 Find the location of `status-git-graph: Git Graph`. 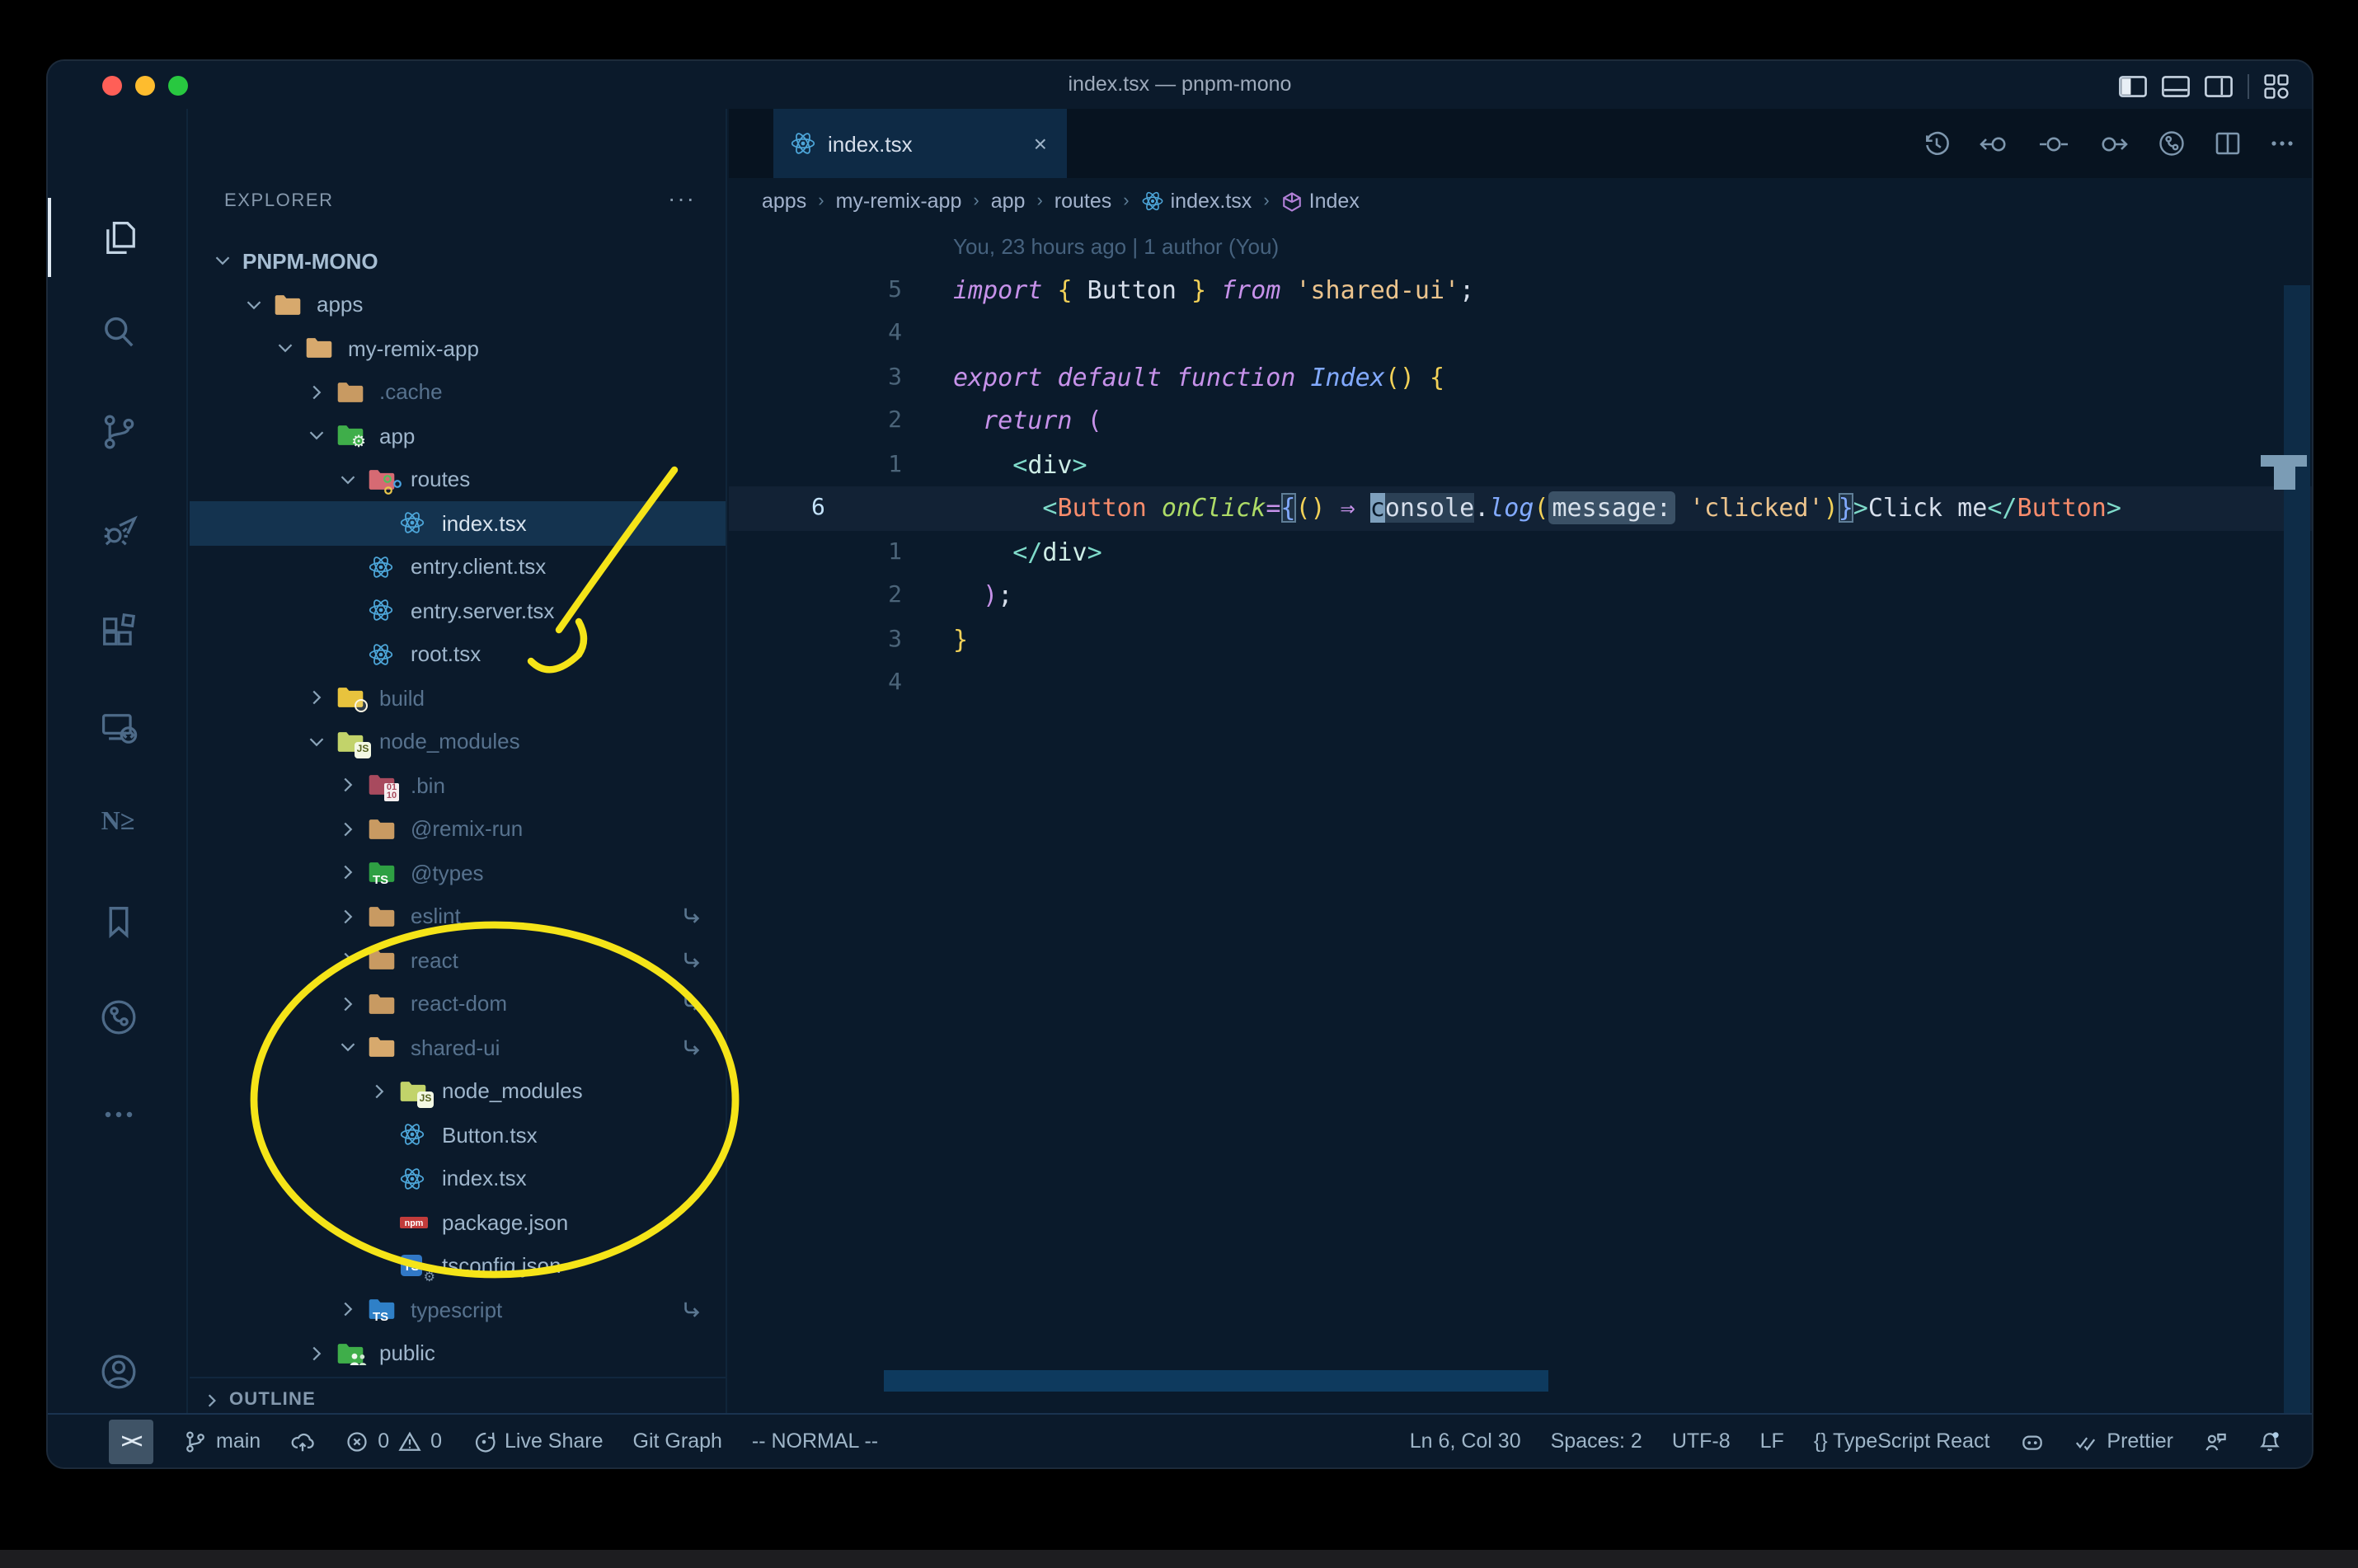

status-git-graph: Git Graph is located at coordinates (677, 1441).